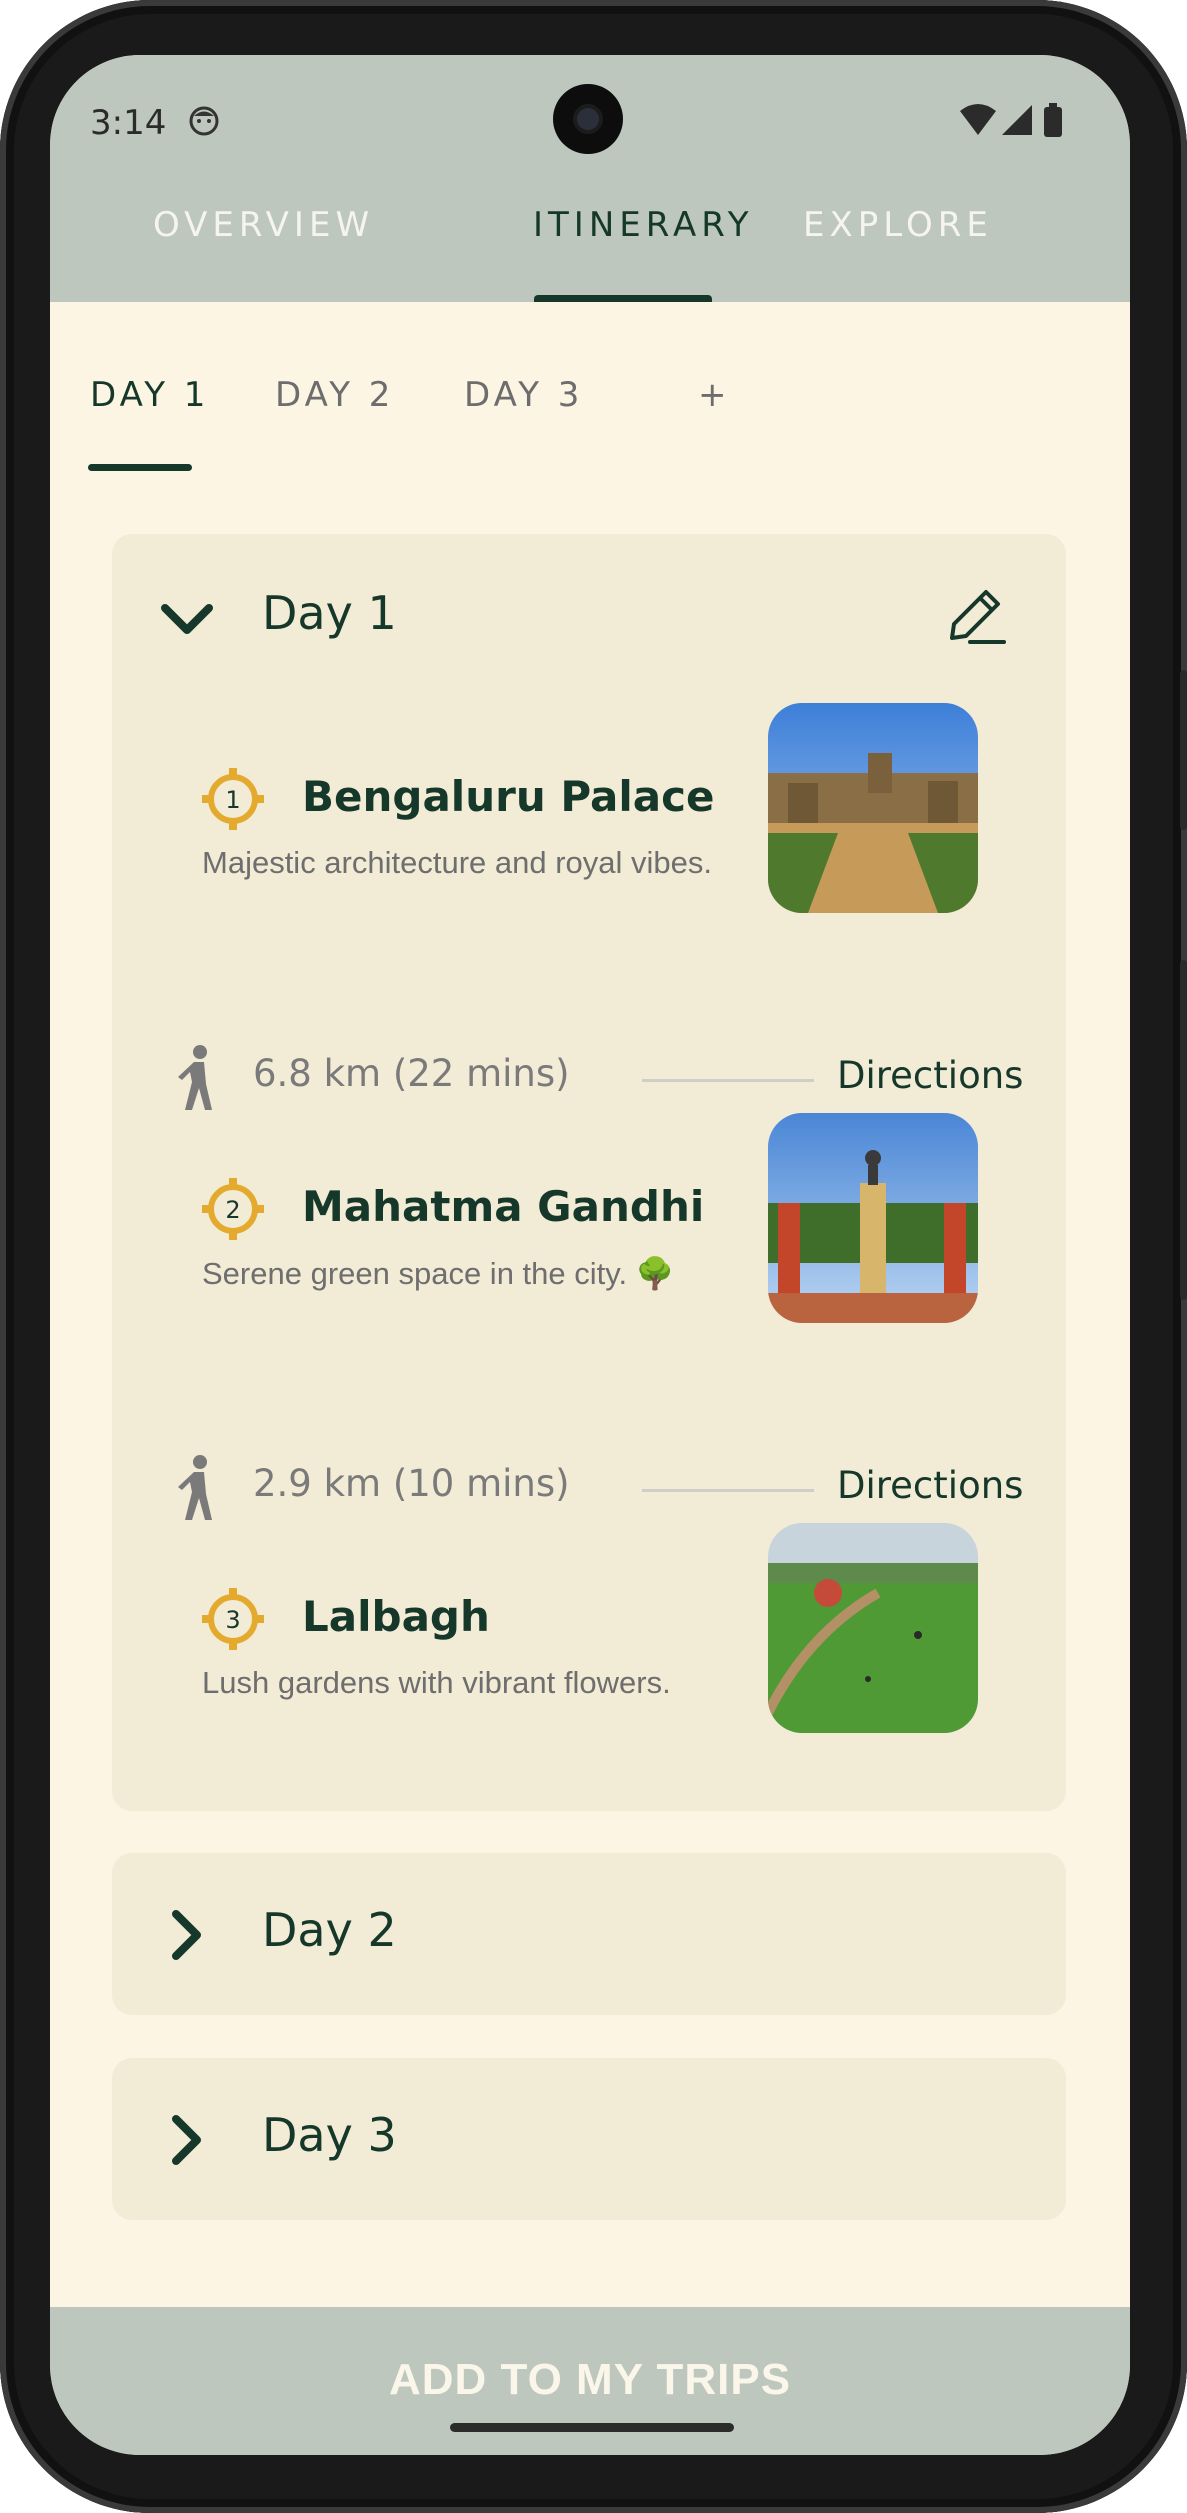 Image resolution: width=1187 pixels, height=2513 pixels. Describe the element at coordinates (592, 2427) in the screenshot. I see `home-indicator` at that location.